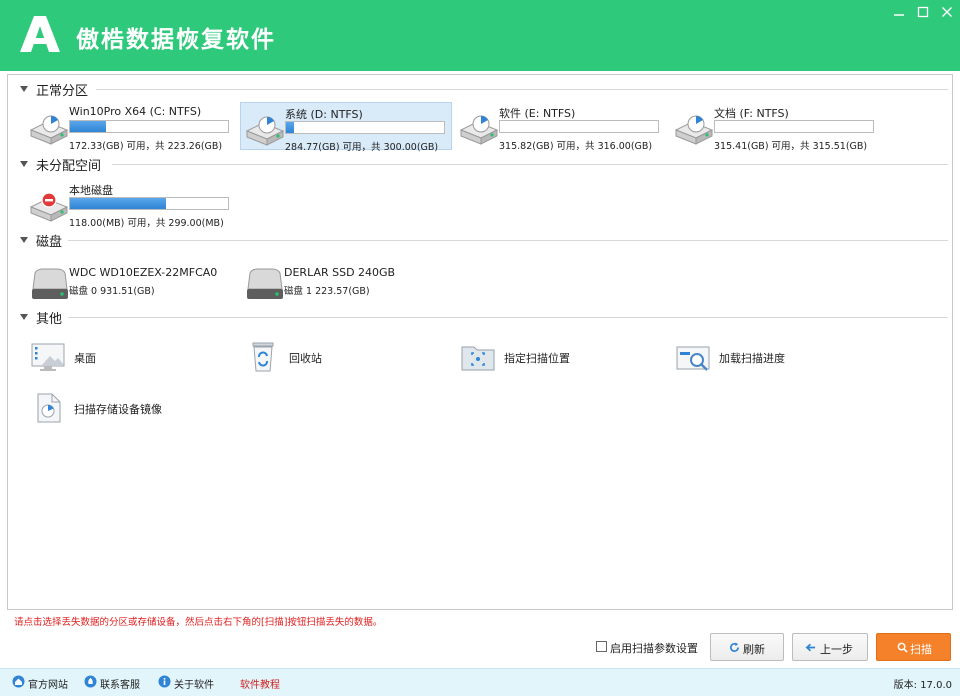 The image size is (960, 696). Describe the element at coordinates (791, 146) in the screenshot. I see `partition-capacity: 315.41(GB) 可用，共 315.51(GB)` at that location.